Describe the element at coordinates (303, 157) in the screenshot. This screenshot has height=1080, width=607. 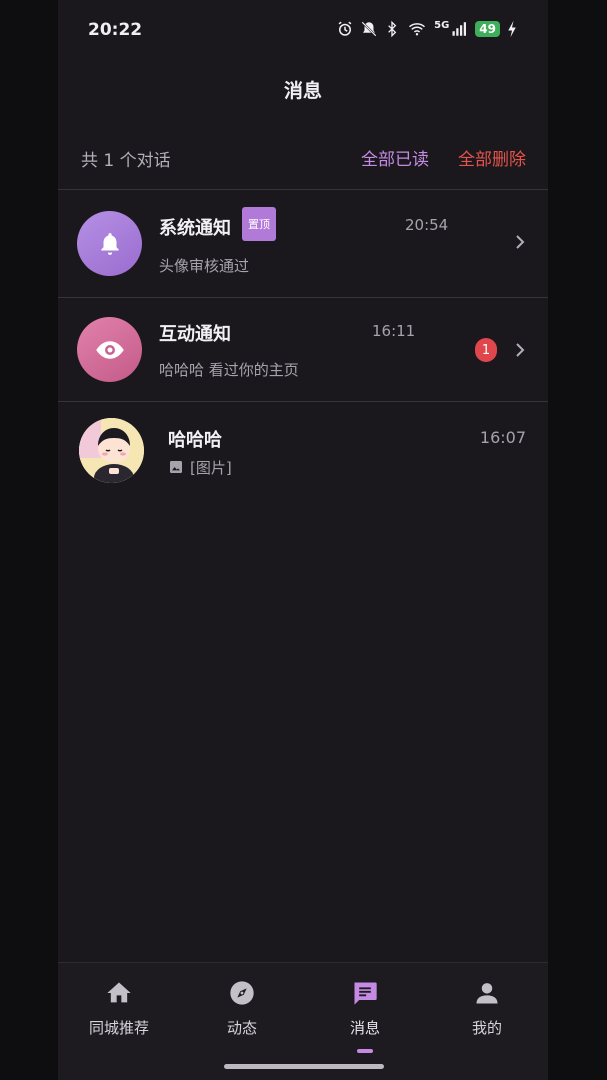
I see `summary-row: 共 1 个对话 全部已读 全部删除` at that location.